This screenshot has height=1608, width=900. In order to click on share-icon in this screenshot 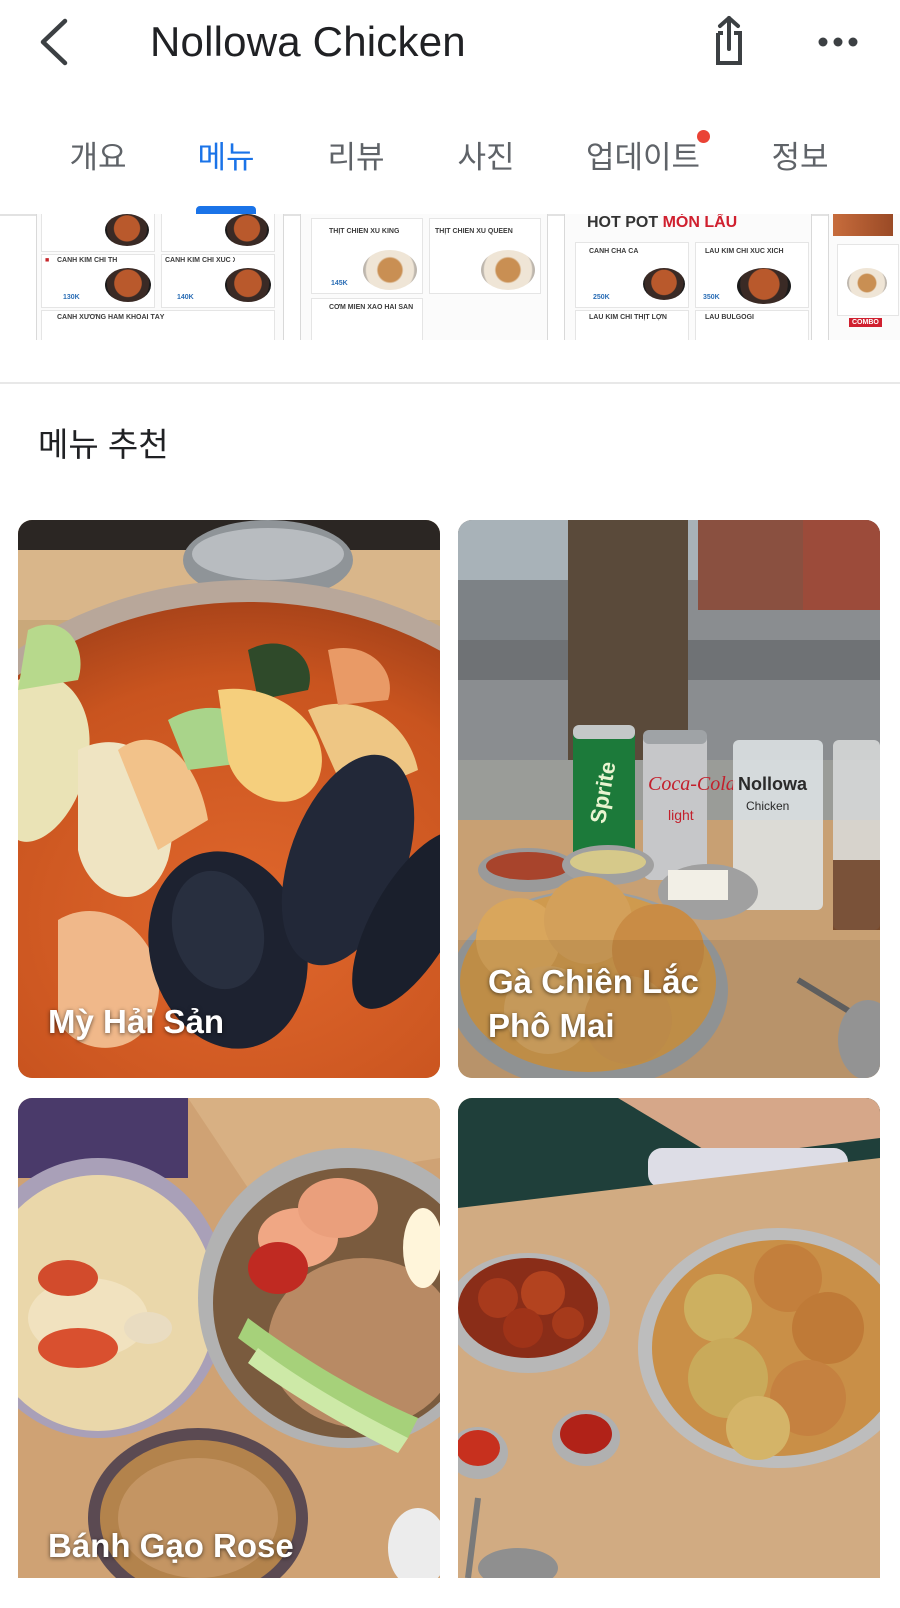, I will do `click(729, 40)`.